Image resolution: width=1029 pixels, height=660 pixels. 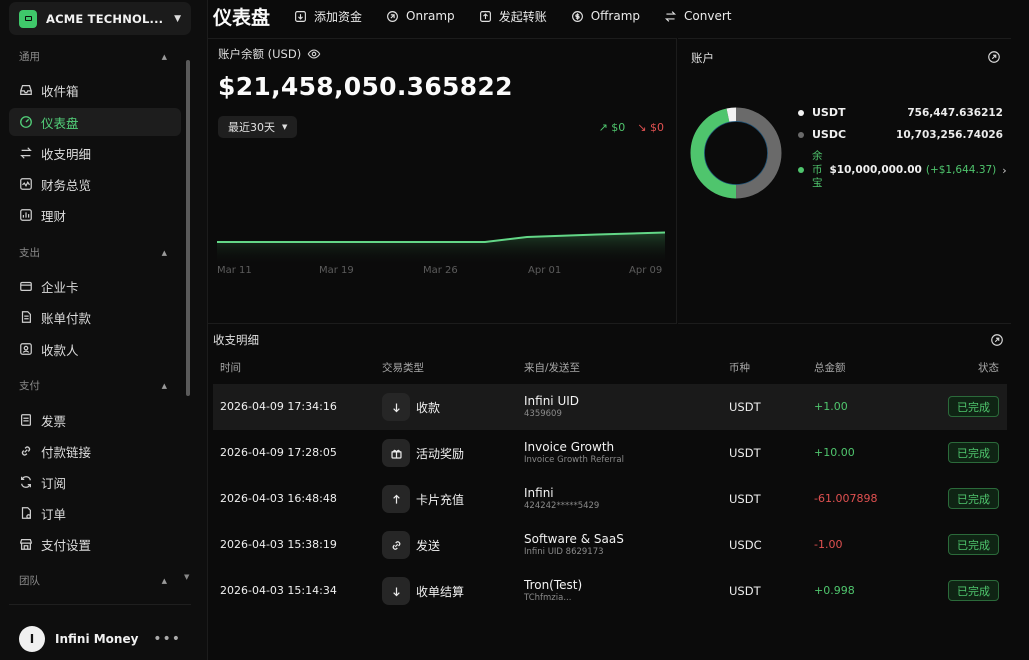 I want to click on tx-time: 2026-04-03 15:38:19, so click(x=278, y=544).